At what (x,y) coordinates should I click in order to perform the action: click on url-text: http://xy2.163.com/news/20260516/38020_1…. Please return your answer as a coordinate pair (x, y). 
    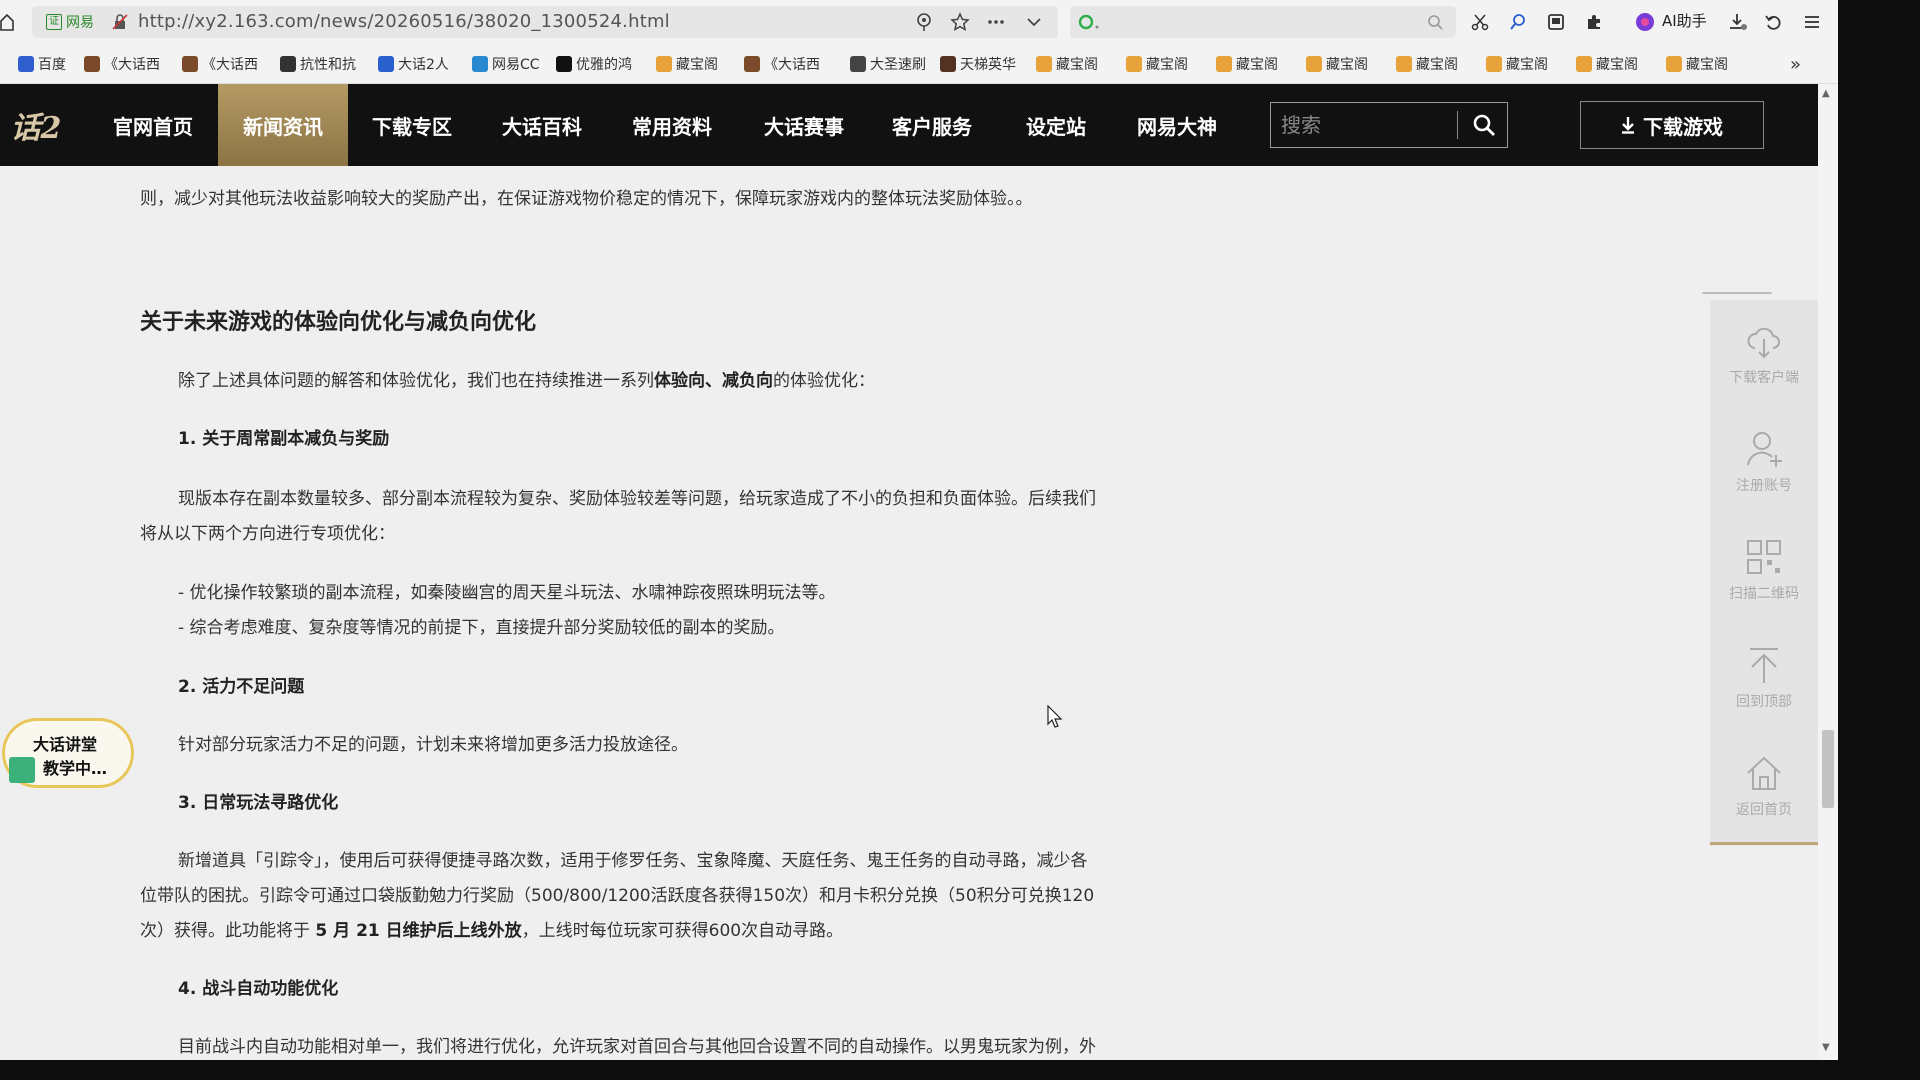
    Looking at the image, I should click on (404, 21).